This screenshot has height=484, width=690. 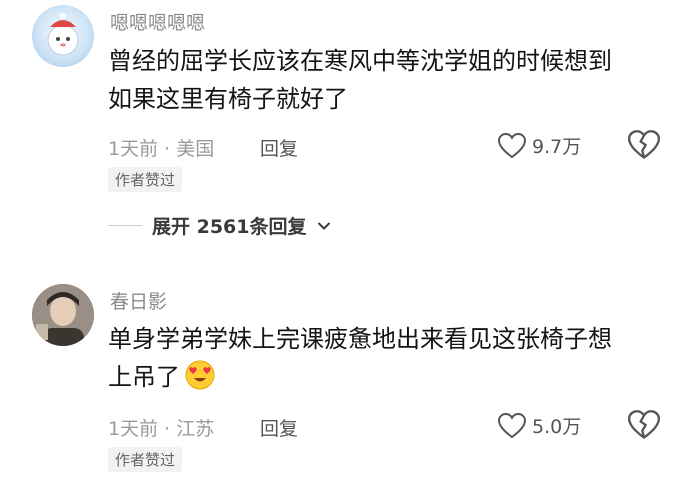 What do you see at coordinates (157, 21) in the screenshot?
I see `username: 嗯嗯嗯嗯嗯` at bounding box center [157, 21].